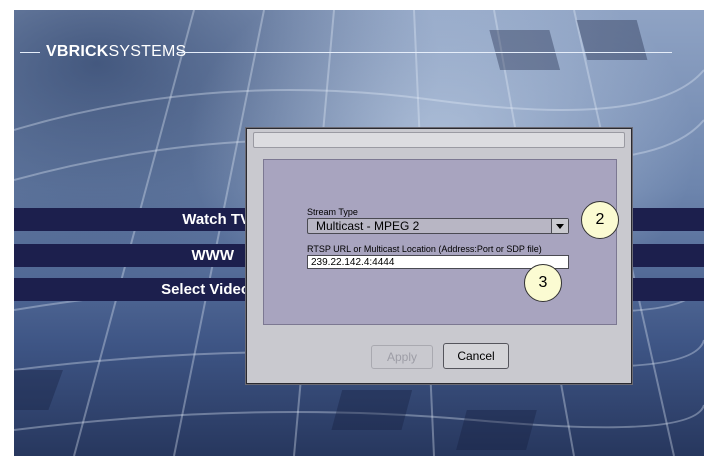 This screenshot has width=706, height=458. What do you see at coordinates (559, 226) in the screenshot?
I see `chevron-down-icon` at bounding box center [559, 226].